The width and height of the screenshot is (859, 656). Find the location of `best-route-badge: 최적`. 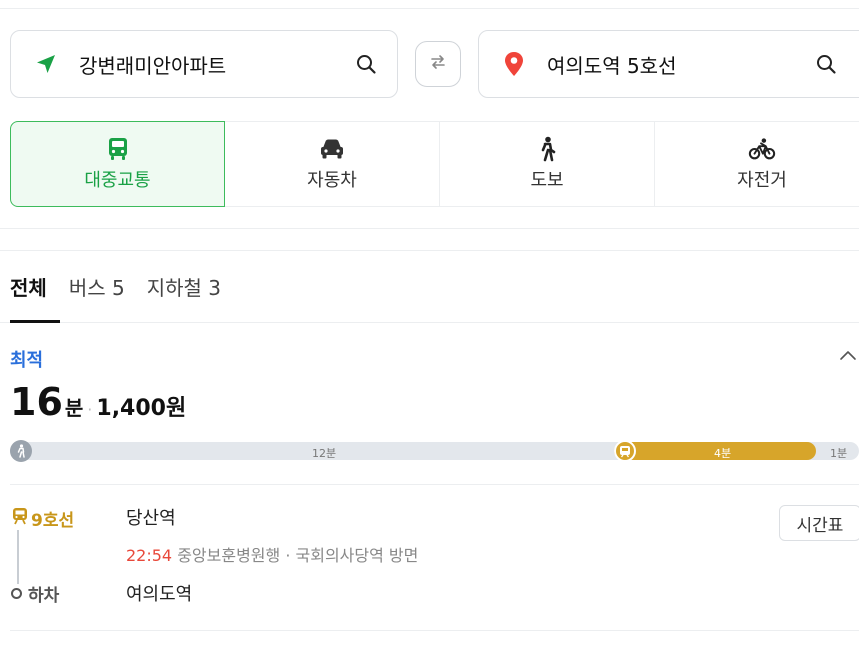

best-route-badge: 최적 is located at coordinates (27, 360).